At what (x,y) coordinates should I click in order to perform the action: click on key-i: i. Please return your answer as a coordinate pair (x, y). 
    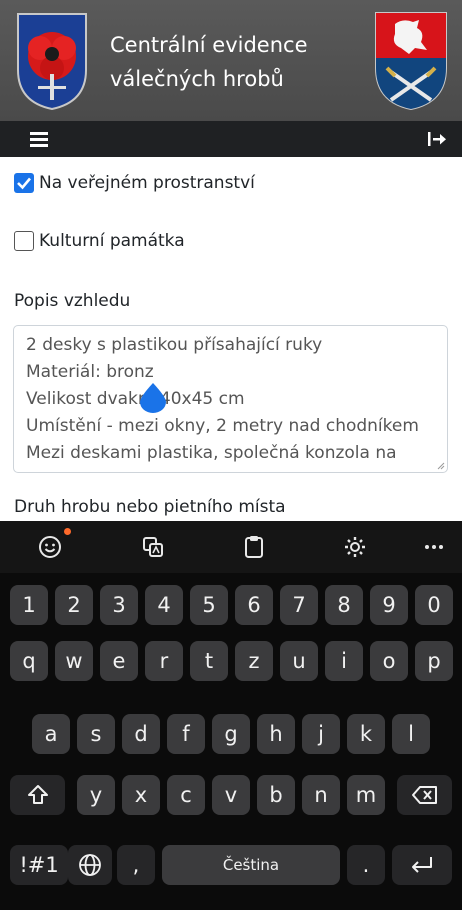
    Looking at the image, I should click on (344, 661).